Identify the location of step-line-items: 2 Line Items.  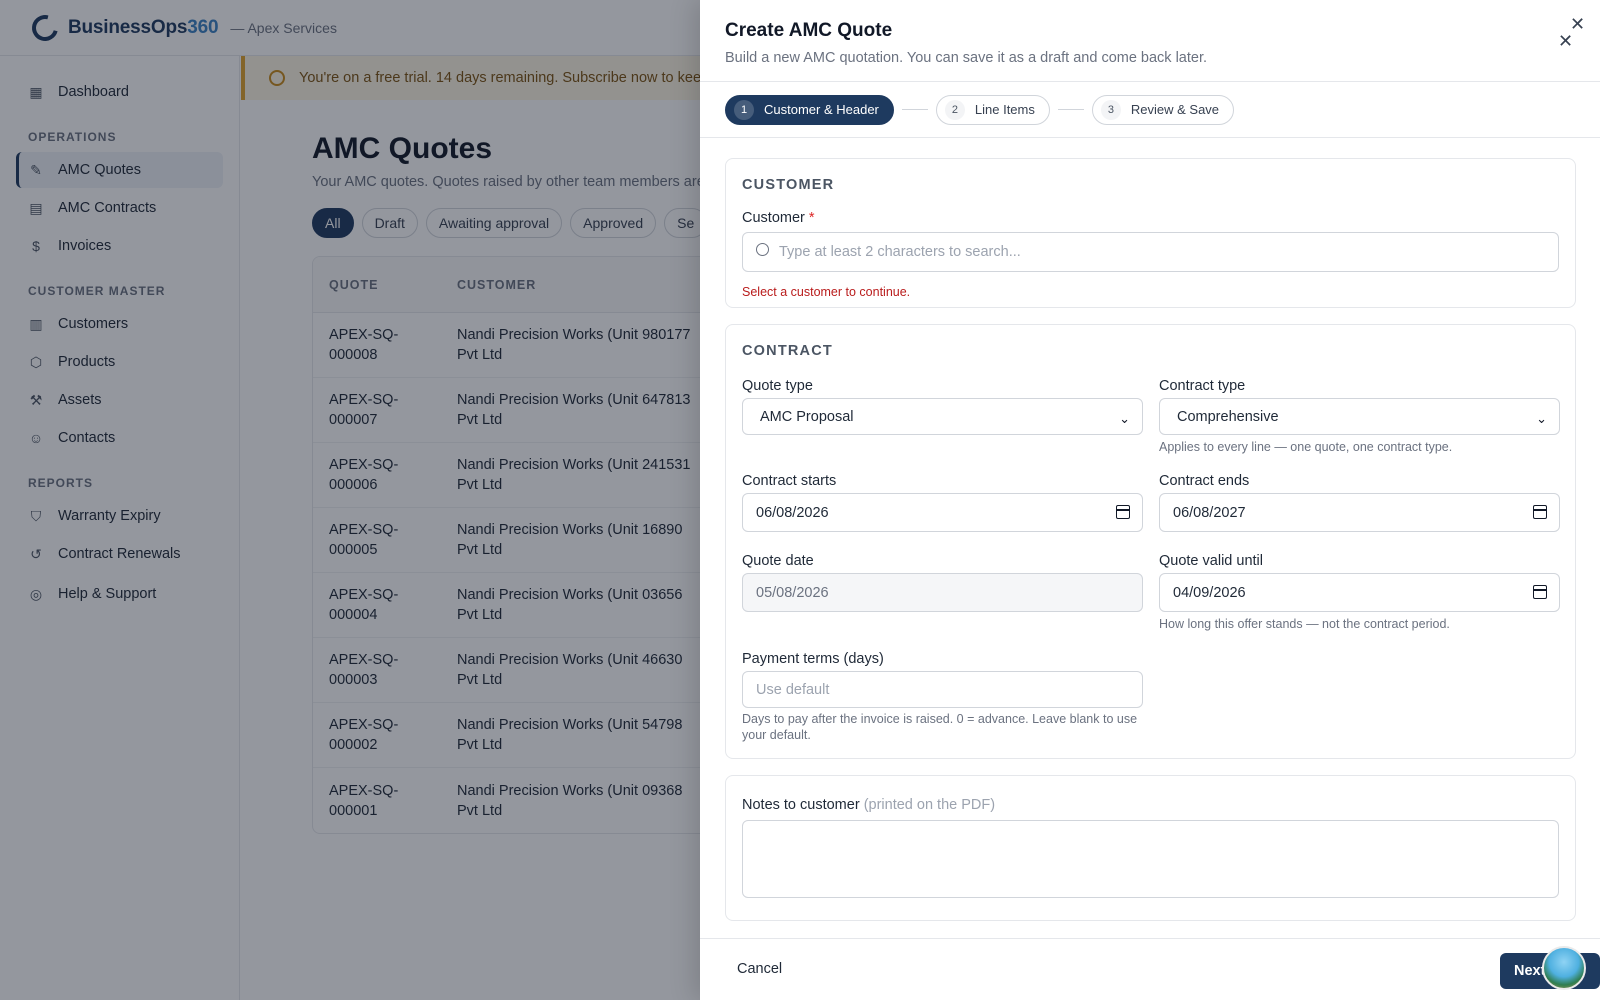
(992, 109).